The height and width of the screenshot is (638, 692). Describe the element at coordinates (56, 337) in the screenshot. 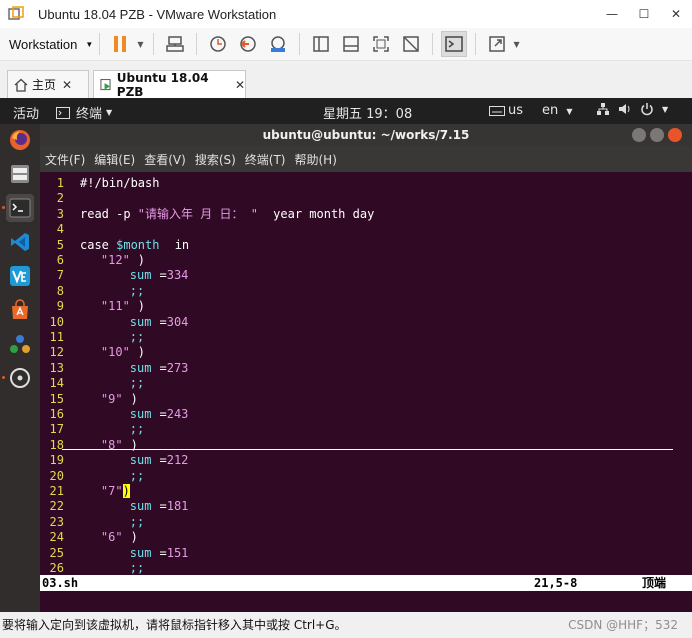

I see `line-number: 11` at that location.